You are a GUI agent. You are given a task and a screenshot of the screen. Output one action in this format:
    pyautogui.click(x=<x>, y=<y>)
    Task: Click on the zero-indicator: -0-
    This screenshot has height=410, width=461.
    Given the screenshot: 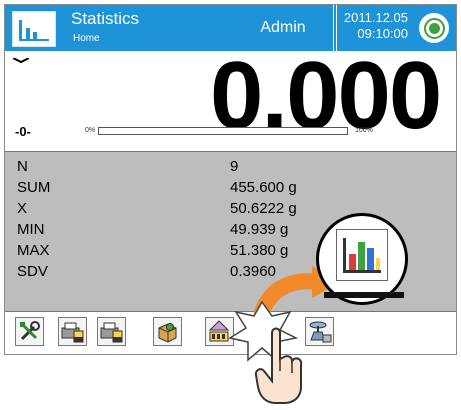 What is the action you would take?
    pyautogui.click(x=23, y=131)
    